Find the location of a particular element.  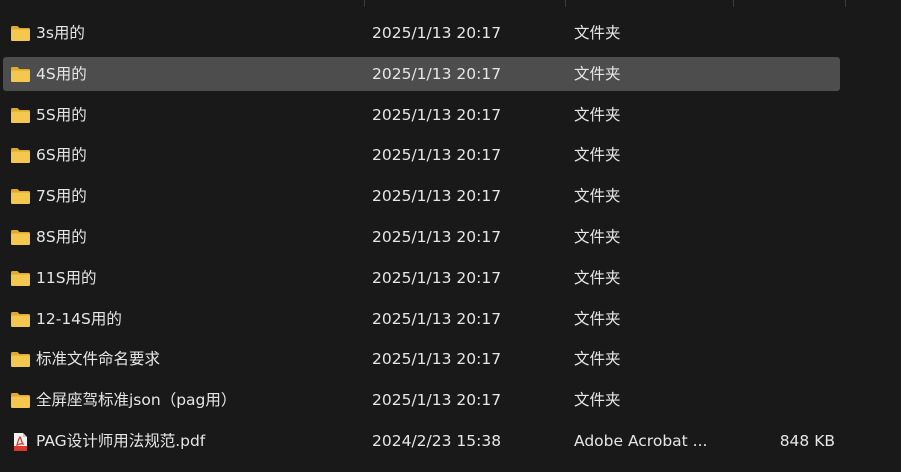

file-row: 6S用的 2025/1/13 20:17 文件夹 is located at coordinates (421, 155).